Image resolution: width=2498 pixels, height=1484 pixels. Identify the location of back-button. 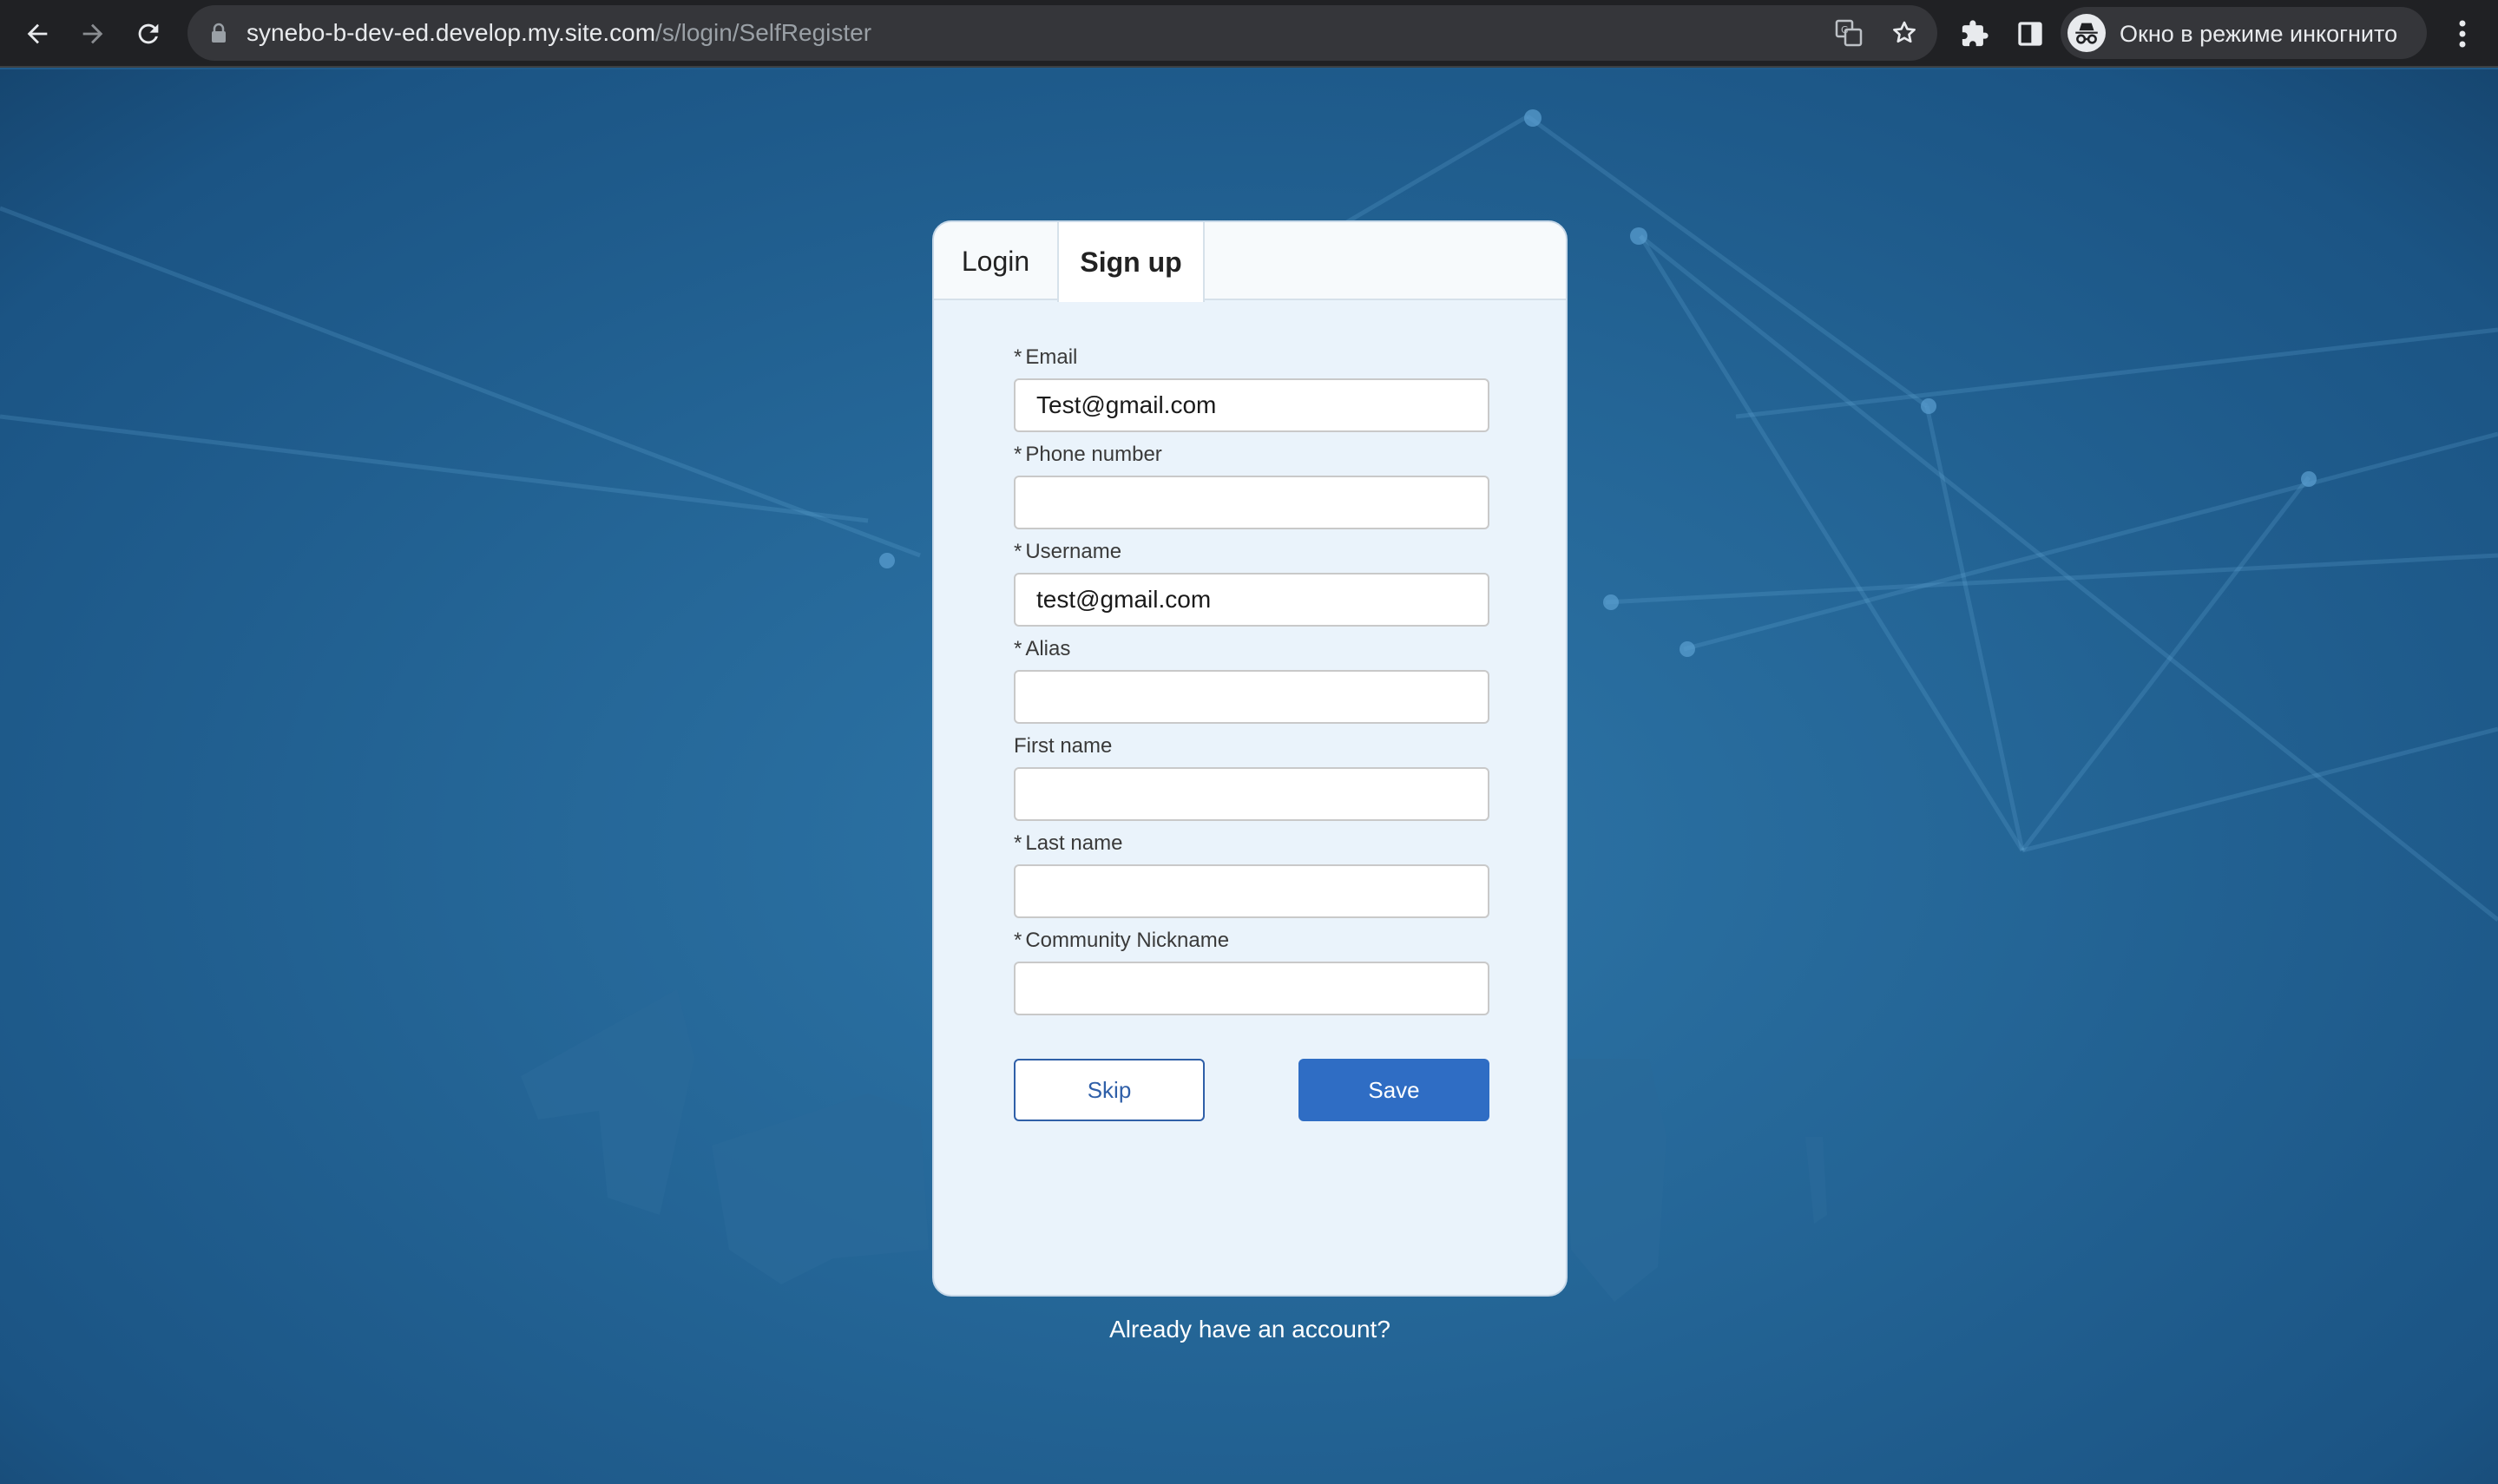
(37, 34).